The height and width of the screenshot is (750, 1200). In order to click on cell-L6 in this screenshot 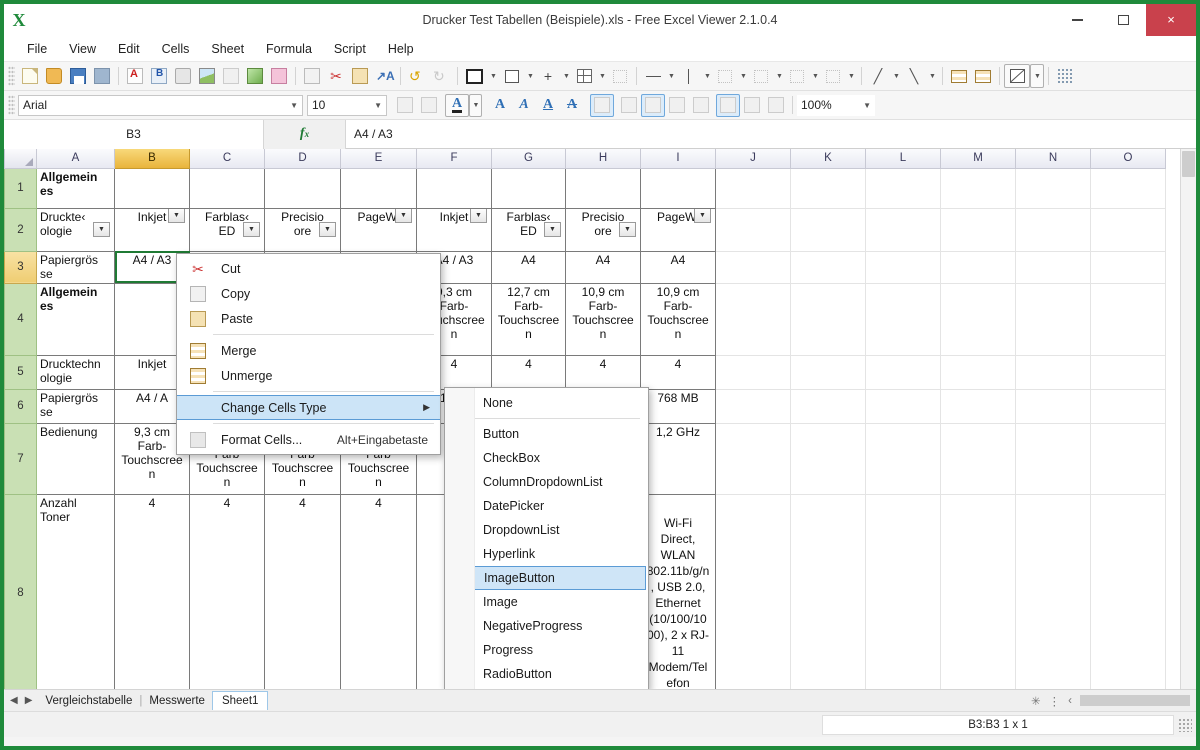, I will do `click(903, 406)`.